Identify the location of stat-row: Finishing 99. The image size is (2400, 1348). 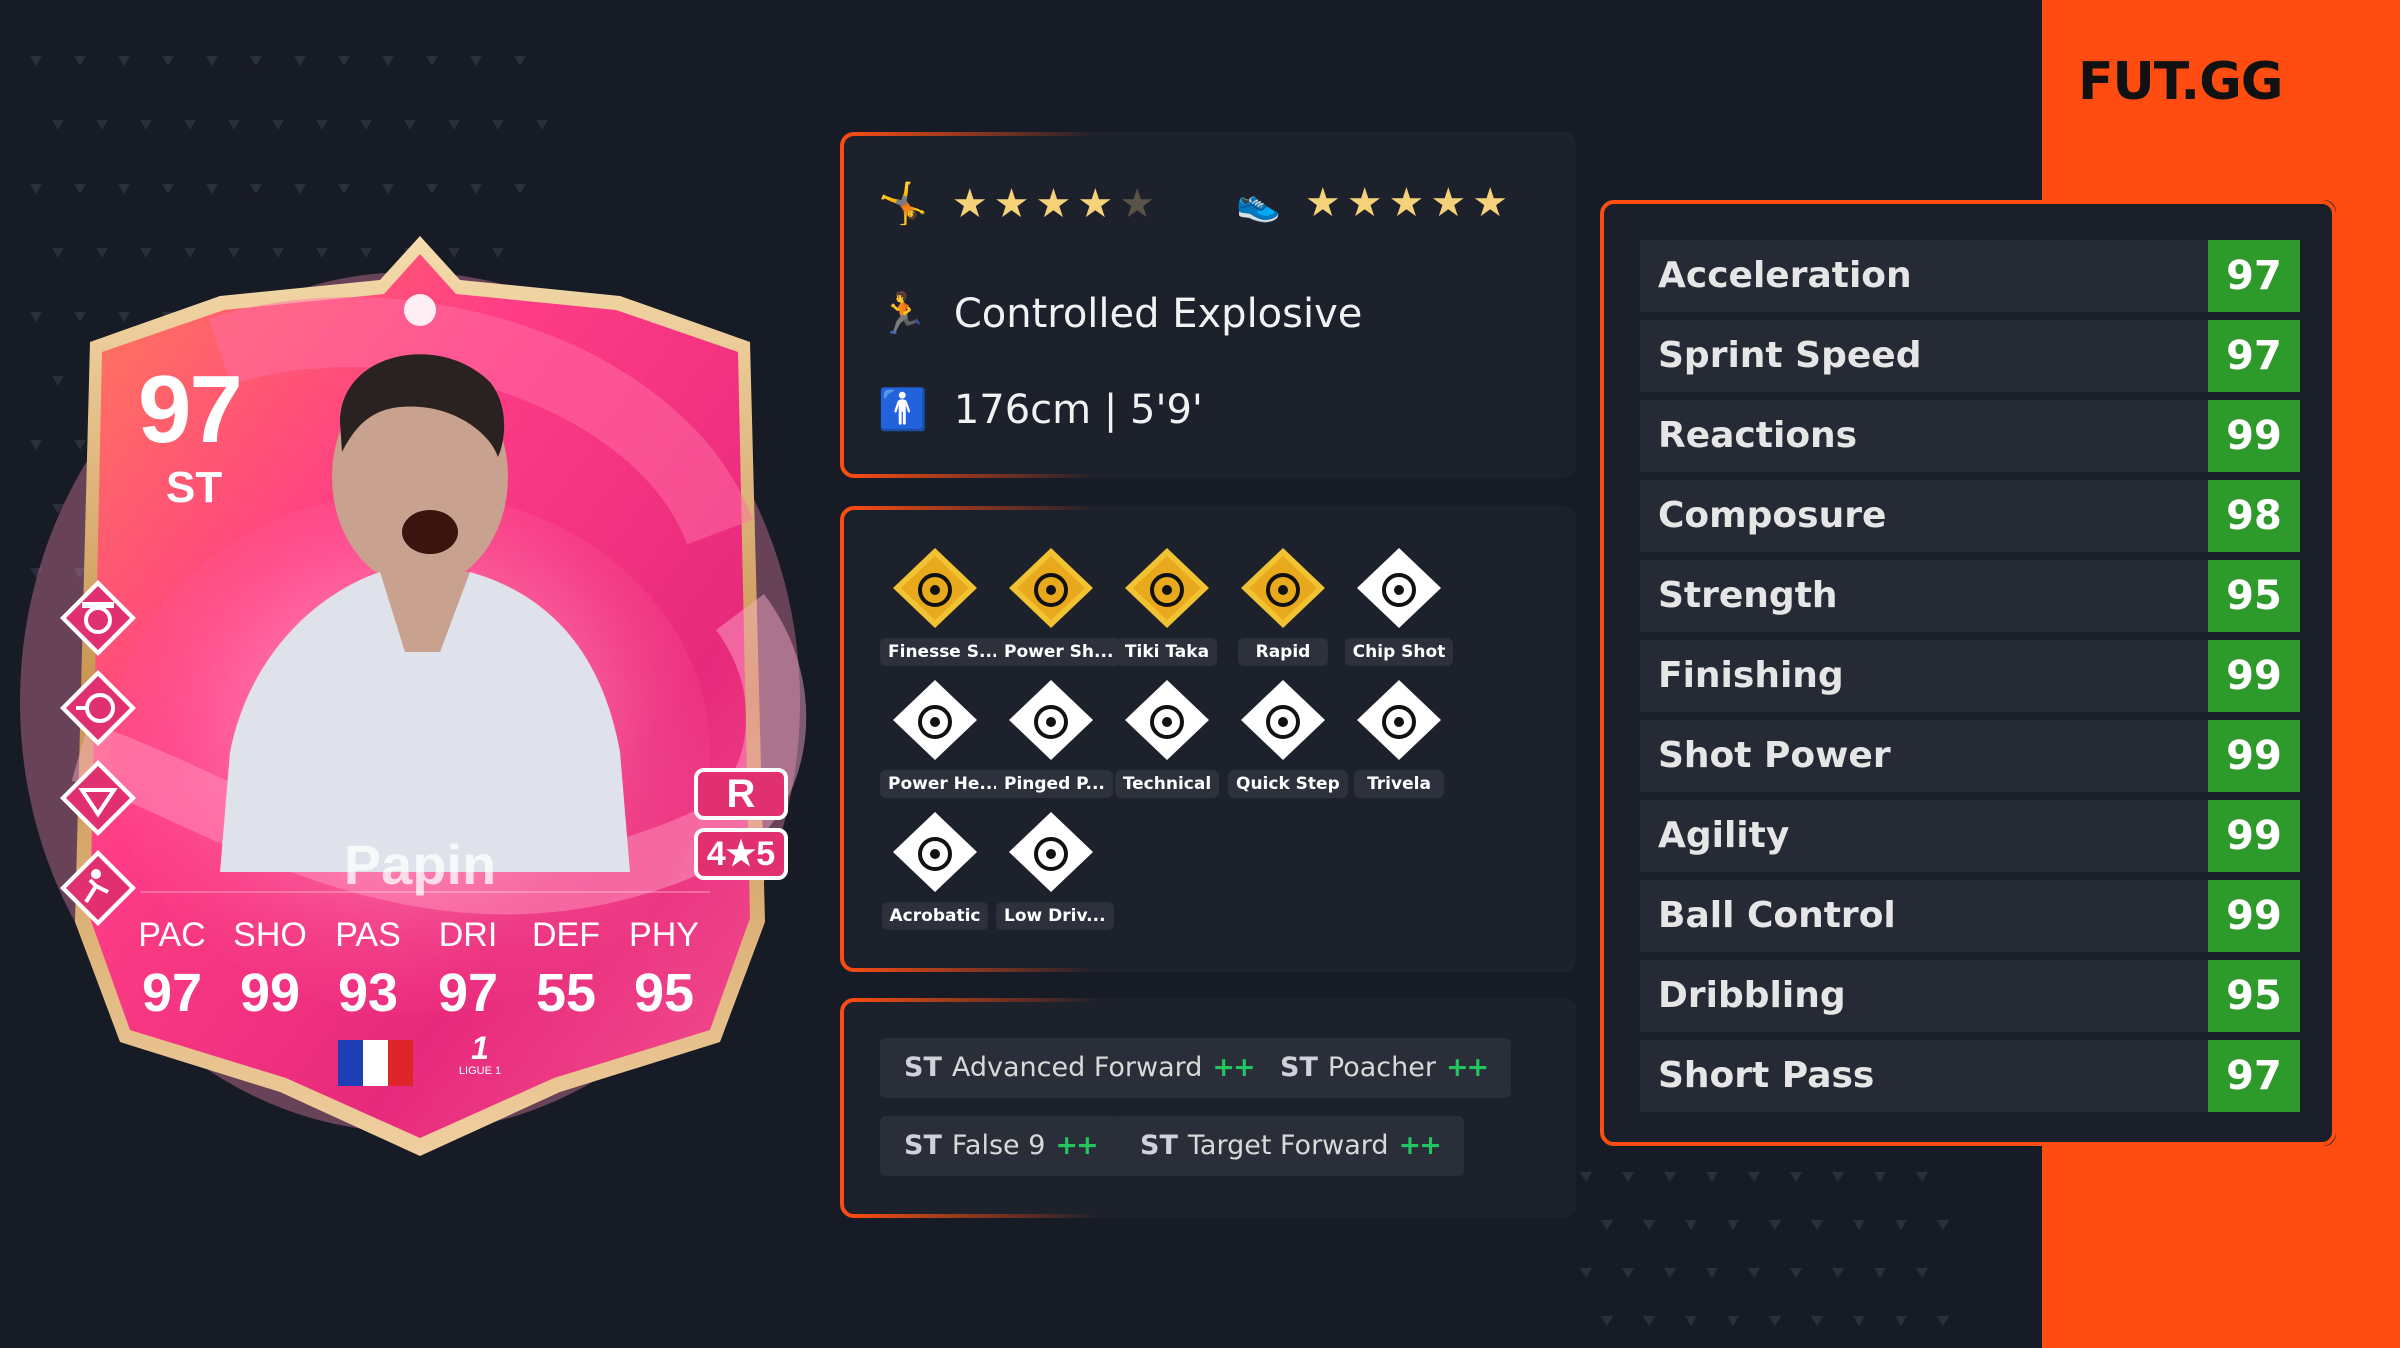
(1970, 676).